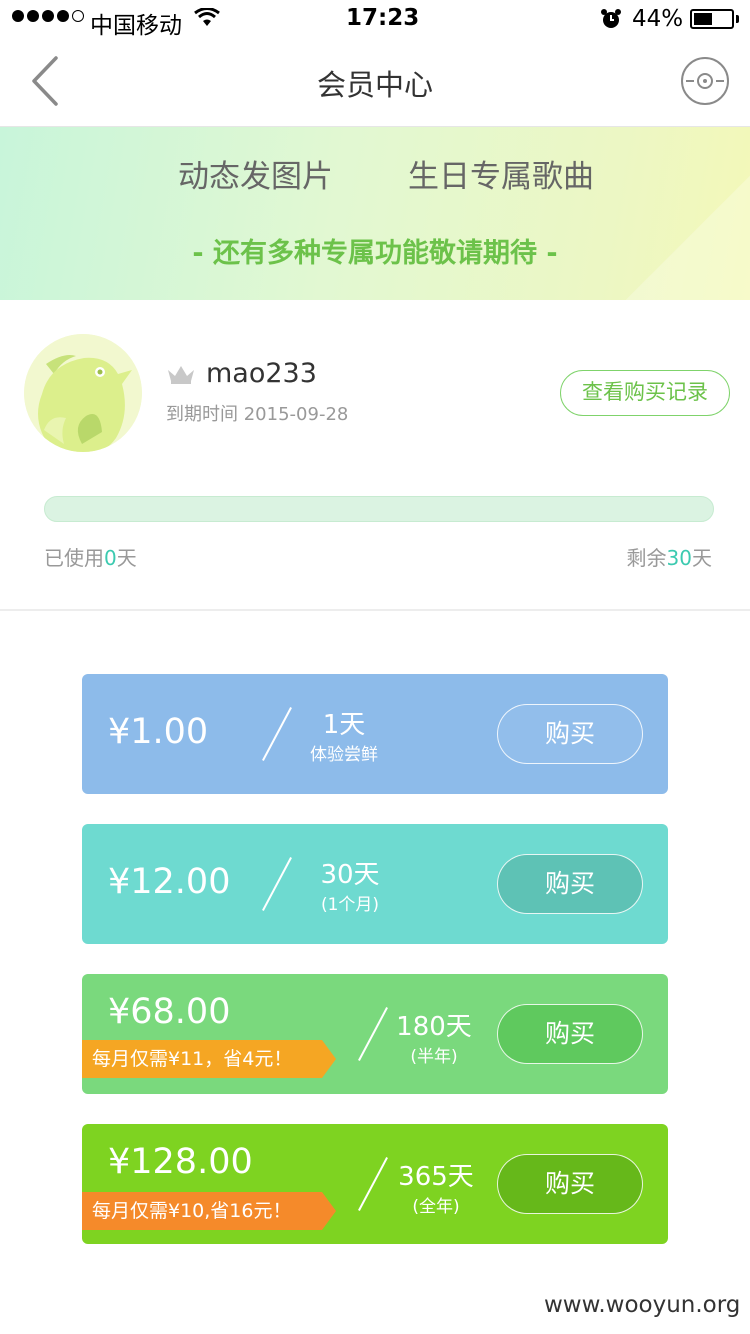 This screenshot has width=750, height=1334. Describe the element at coordinates (737, 19) in the screenshot. I see `battery-cap` at that location.